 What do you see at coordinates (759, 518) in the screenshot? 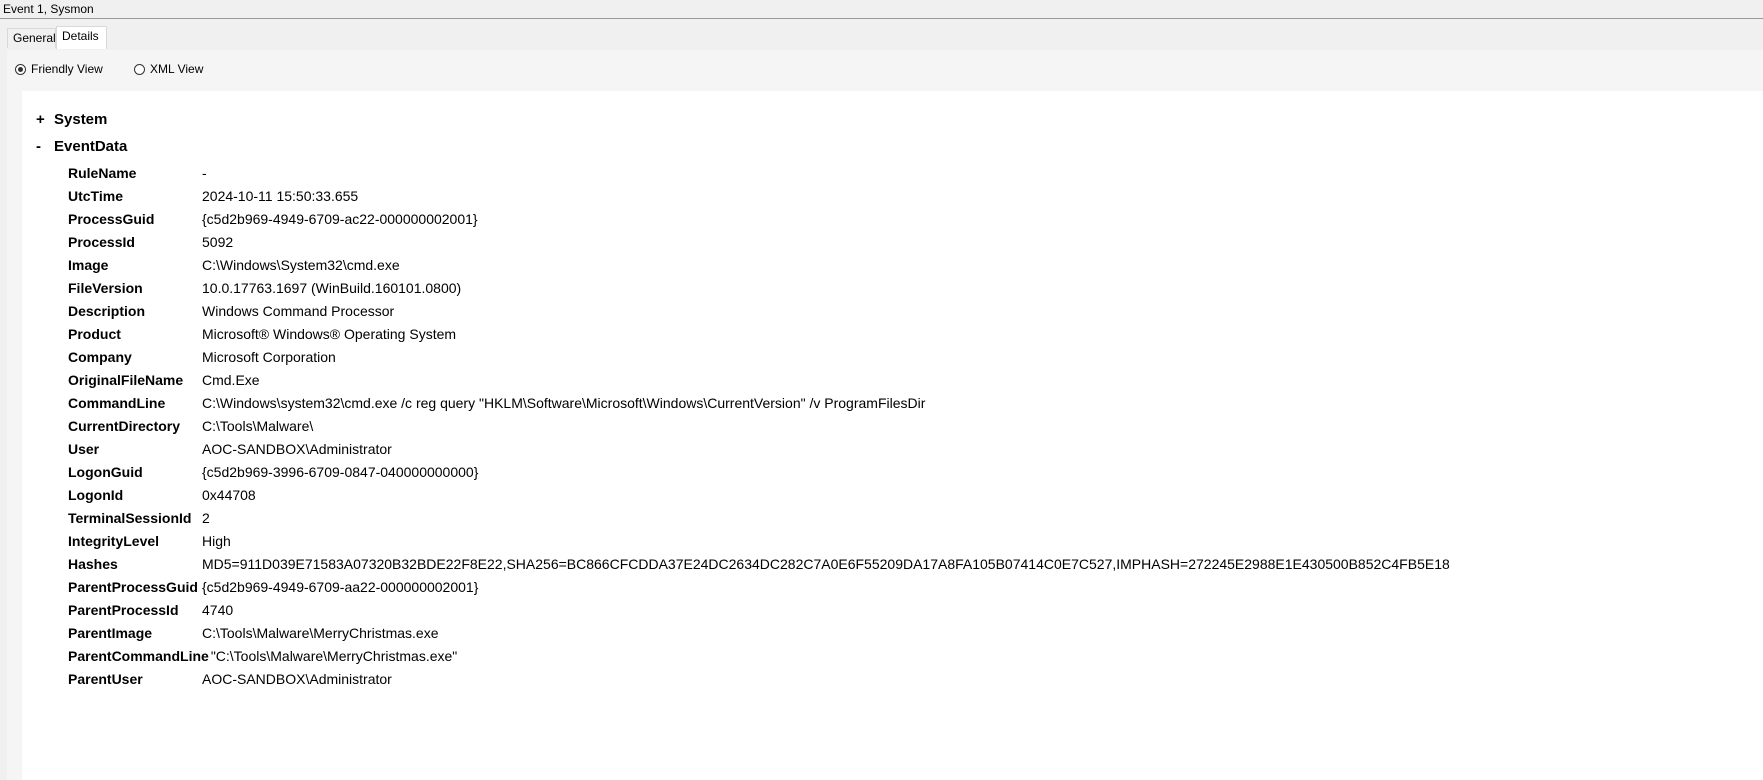
I see `table-row: TerminalSessionId 2` at bounding box center [759, 518].